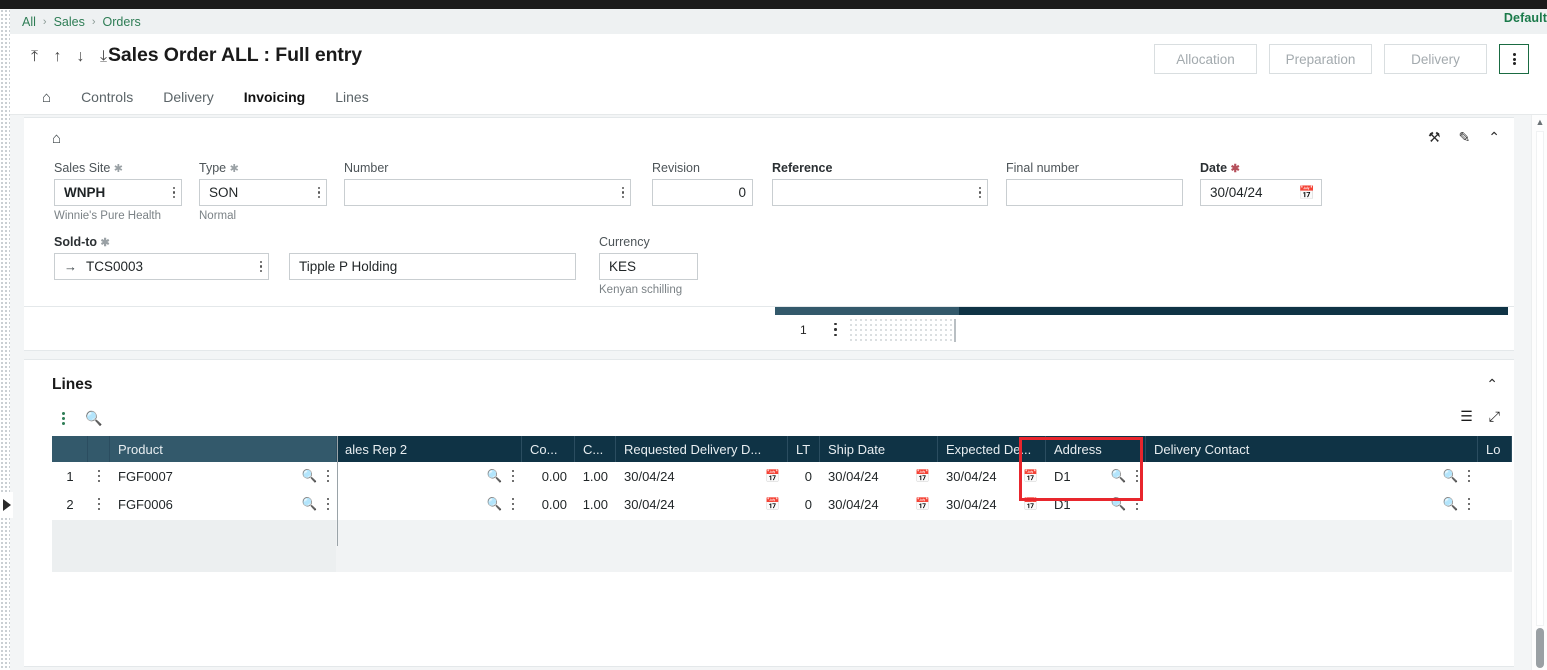 This screenshot has width=1547, height=670. I want to click on tab-lines: Lines, so click(351, 98).